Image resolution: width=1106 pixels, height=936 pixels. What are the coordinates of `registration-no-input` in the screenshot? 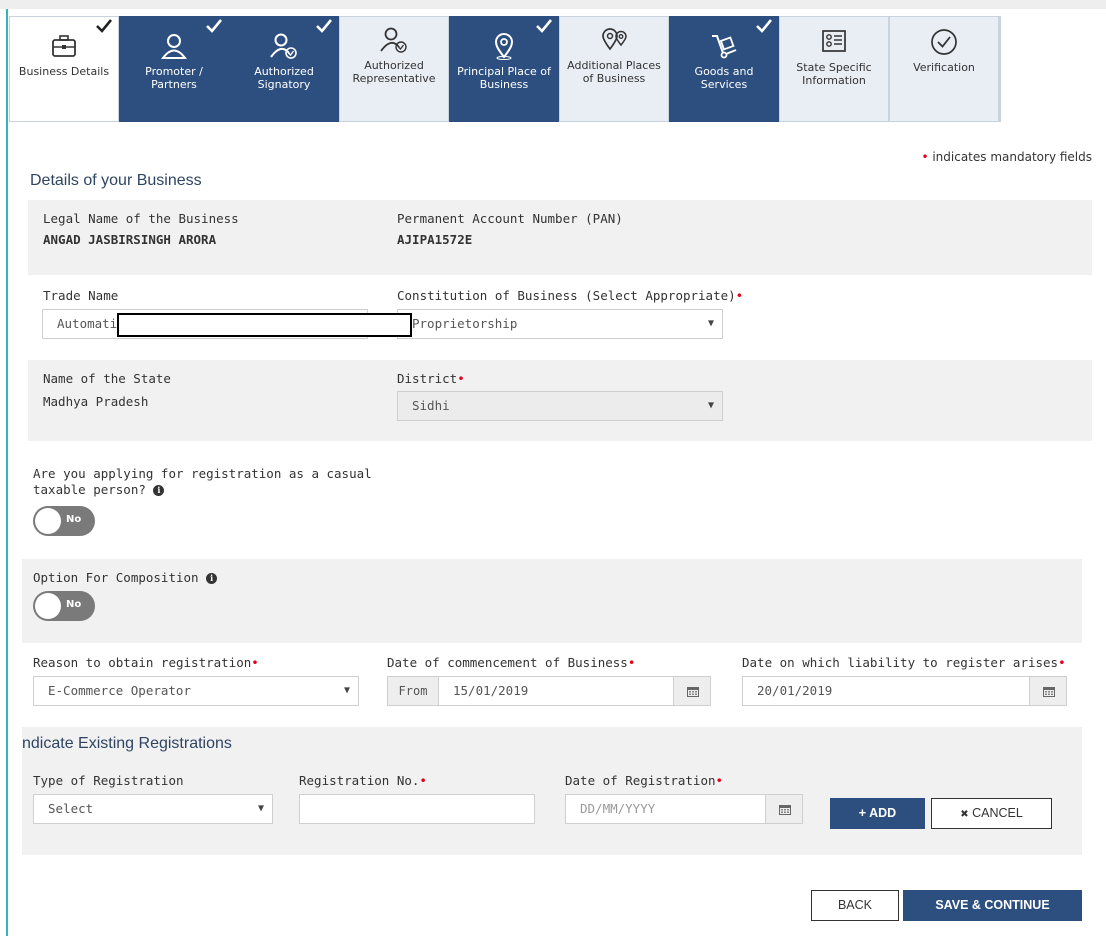 It's located at (417, 809).